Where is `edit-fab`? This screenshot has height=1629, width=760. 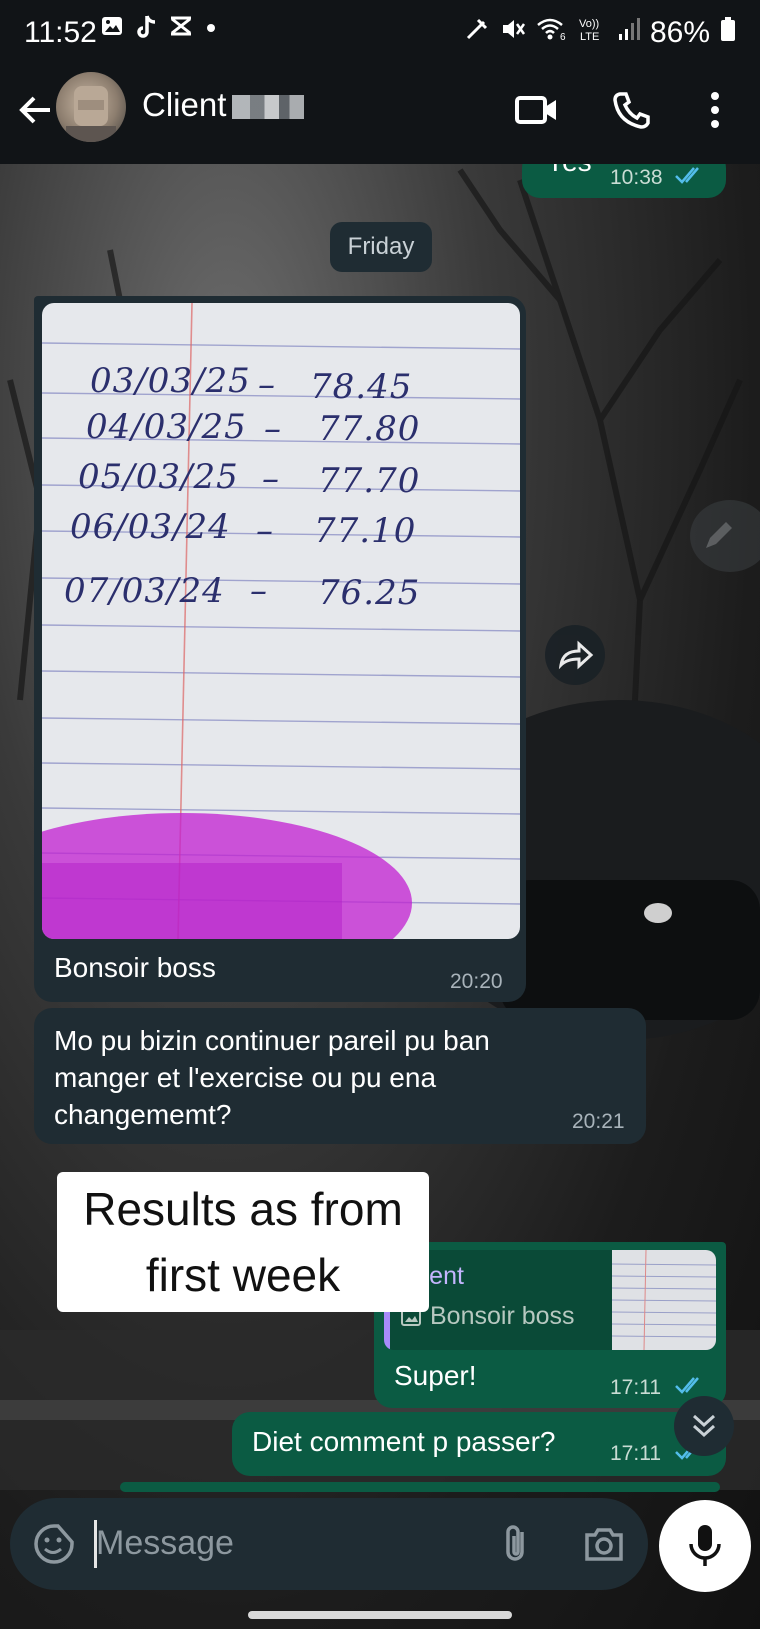 edit-fab is located at coordinates (725, 536).